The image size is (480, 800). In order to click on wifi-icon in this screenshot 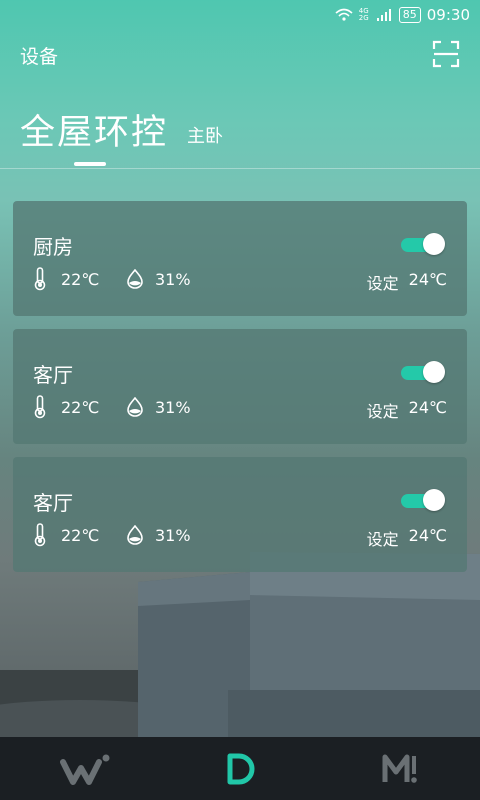, I will do `click(344, 14)`.